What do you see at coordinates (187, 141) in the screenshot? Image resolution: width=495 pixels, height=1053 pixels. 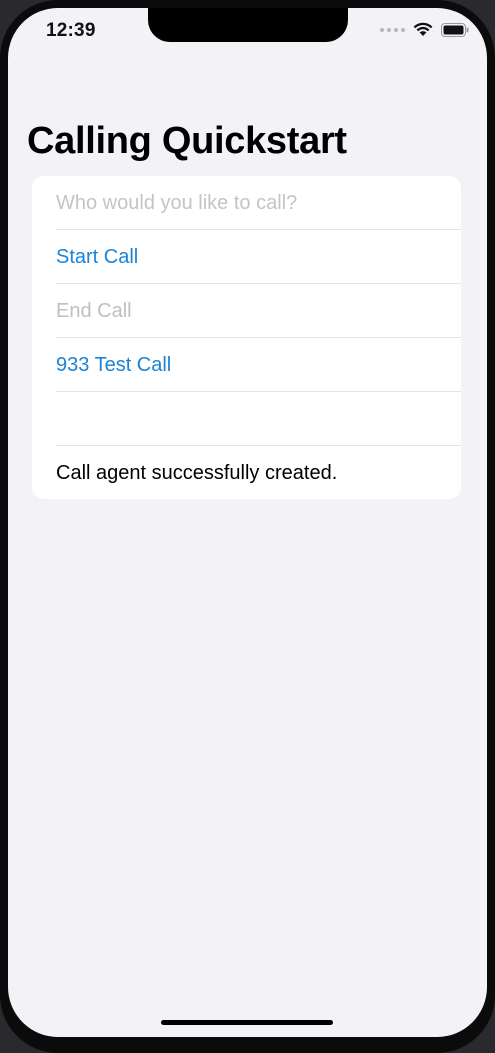 I see `page-title: Calling Quickstart` at bounding box center [187, 141].